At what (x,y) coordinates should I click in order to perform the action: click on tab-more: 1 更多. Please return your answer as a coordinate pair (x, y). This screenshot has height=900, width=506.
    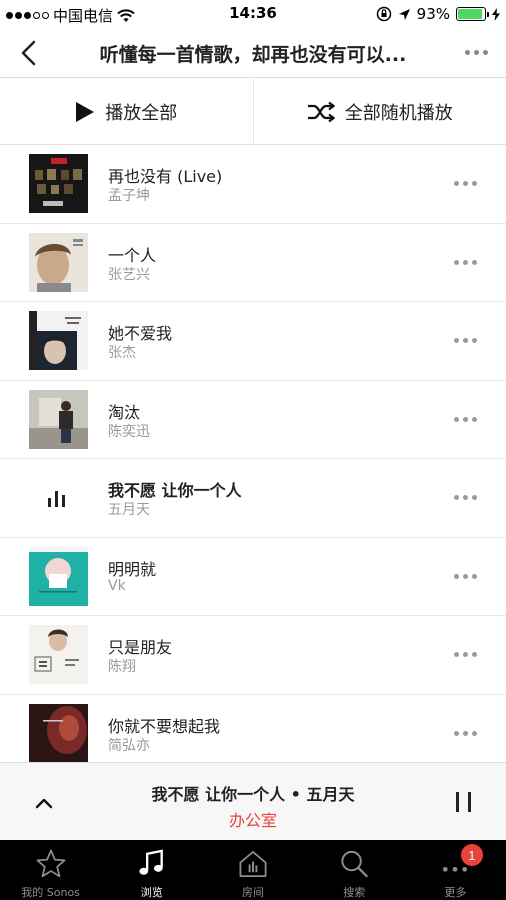
    Looking at the image, I should click on (455, 870).